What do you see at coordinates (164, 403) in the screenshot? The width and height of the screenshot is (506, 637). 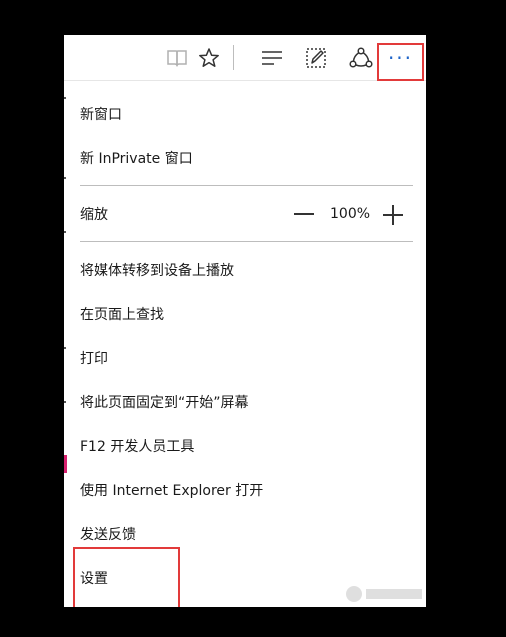 I see `menu-item-label: 将此页面固定到“开始”屏幕` at bounding box center [164, 403].